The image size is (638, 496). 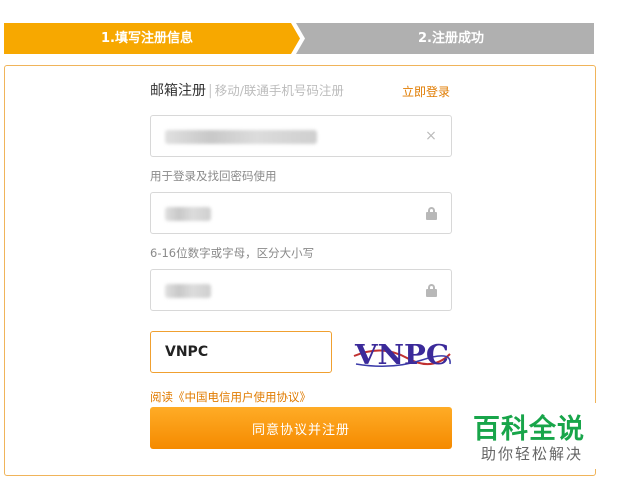 I want to click on watermark-subtitle: 助你轻松解决, so click(x=532, y=454).